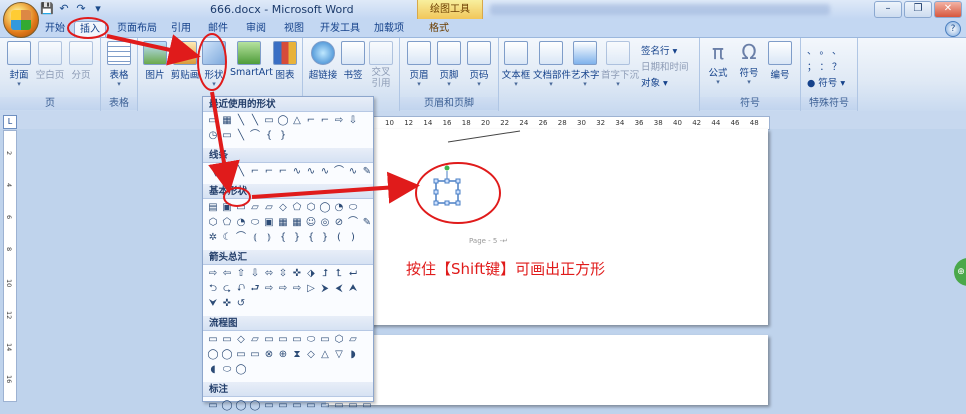  I want to click on insert-tab-highlight, so click(88, 28).